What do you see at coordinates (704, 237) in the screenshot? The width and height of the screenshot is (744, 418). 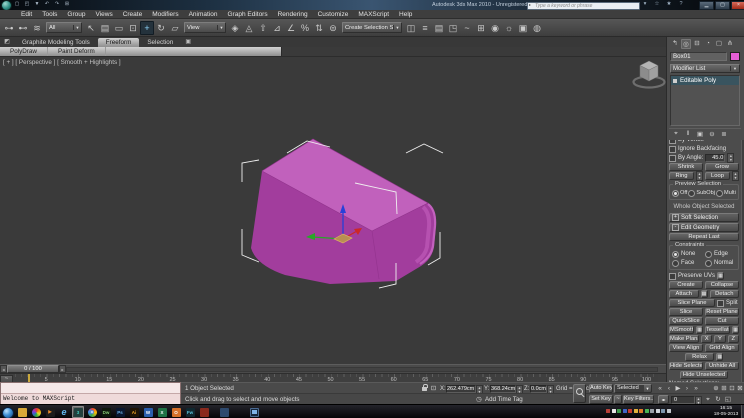 I see `repeat-last-button: Repeat Last` at bounding box center [704, 237].